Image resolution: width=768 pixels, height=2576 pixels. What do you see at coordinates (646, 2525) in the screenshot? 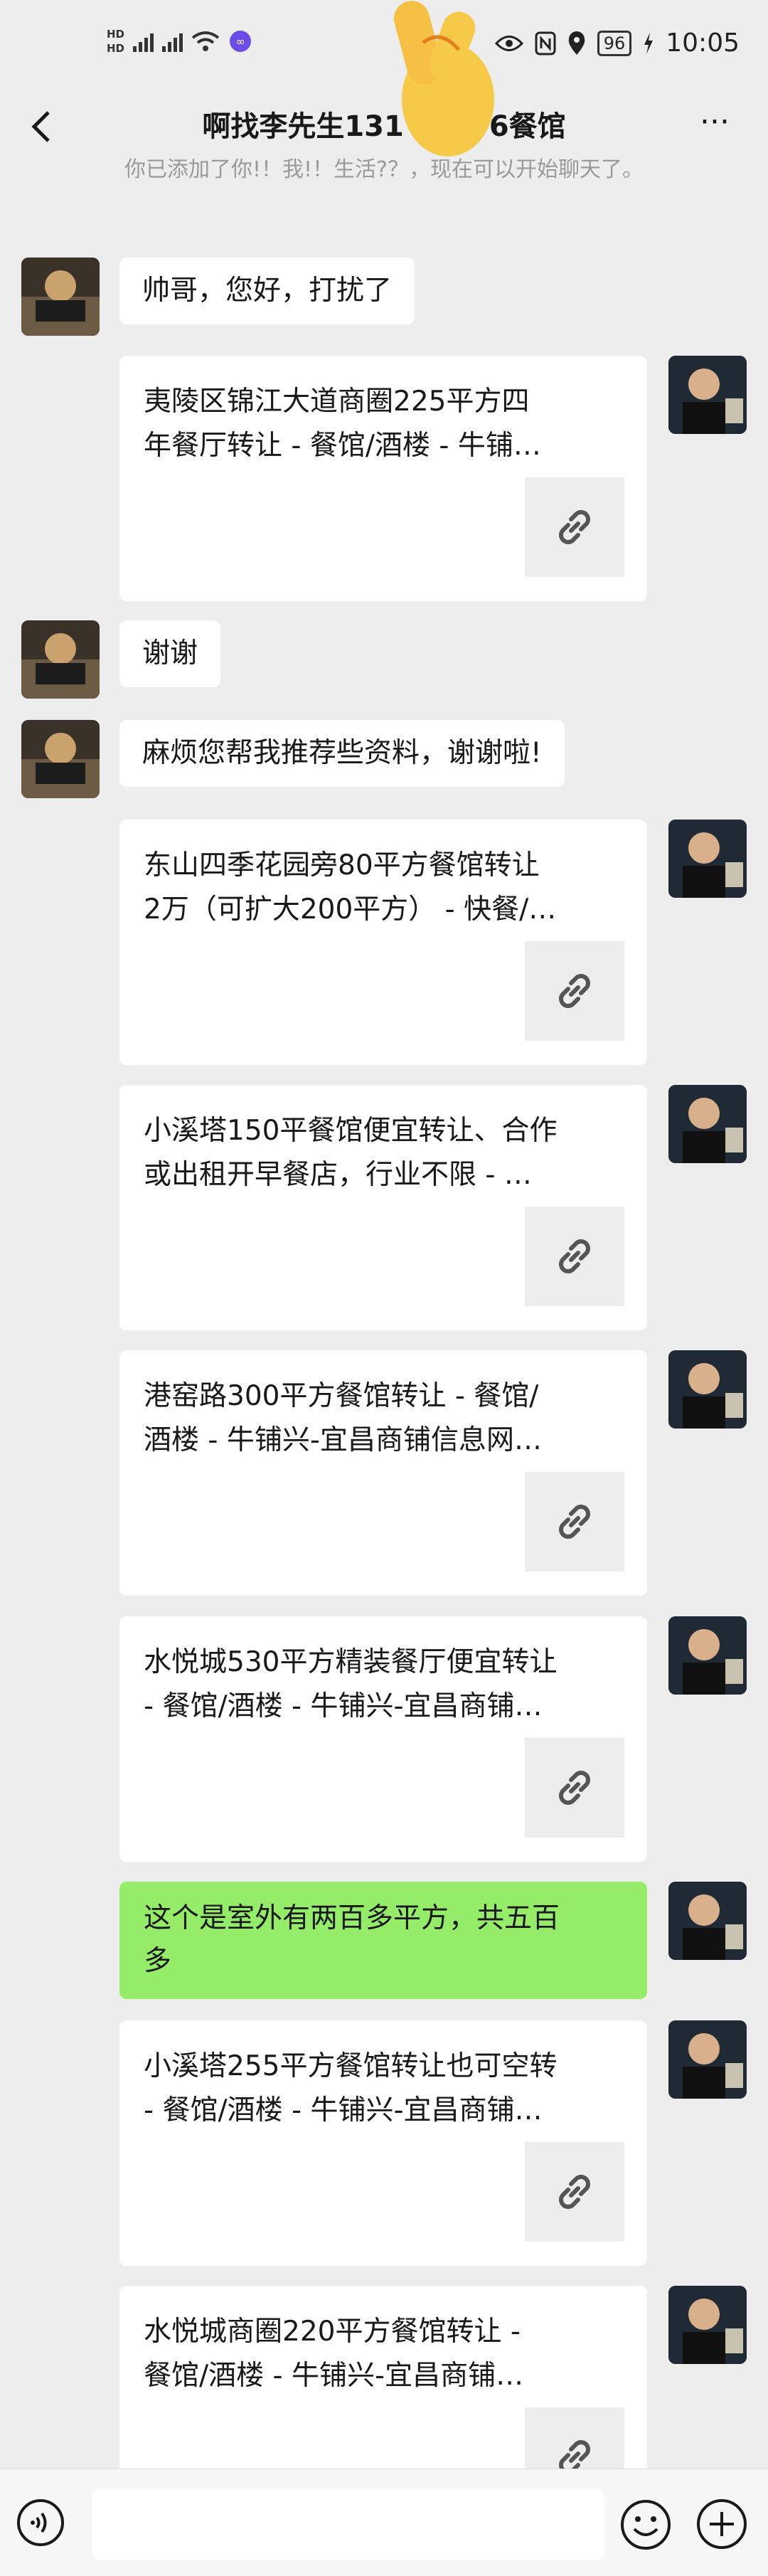
I see `emoji-icon` at bounding box center [646, 2525].